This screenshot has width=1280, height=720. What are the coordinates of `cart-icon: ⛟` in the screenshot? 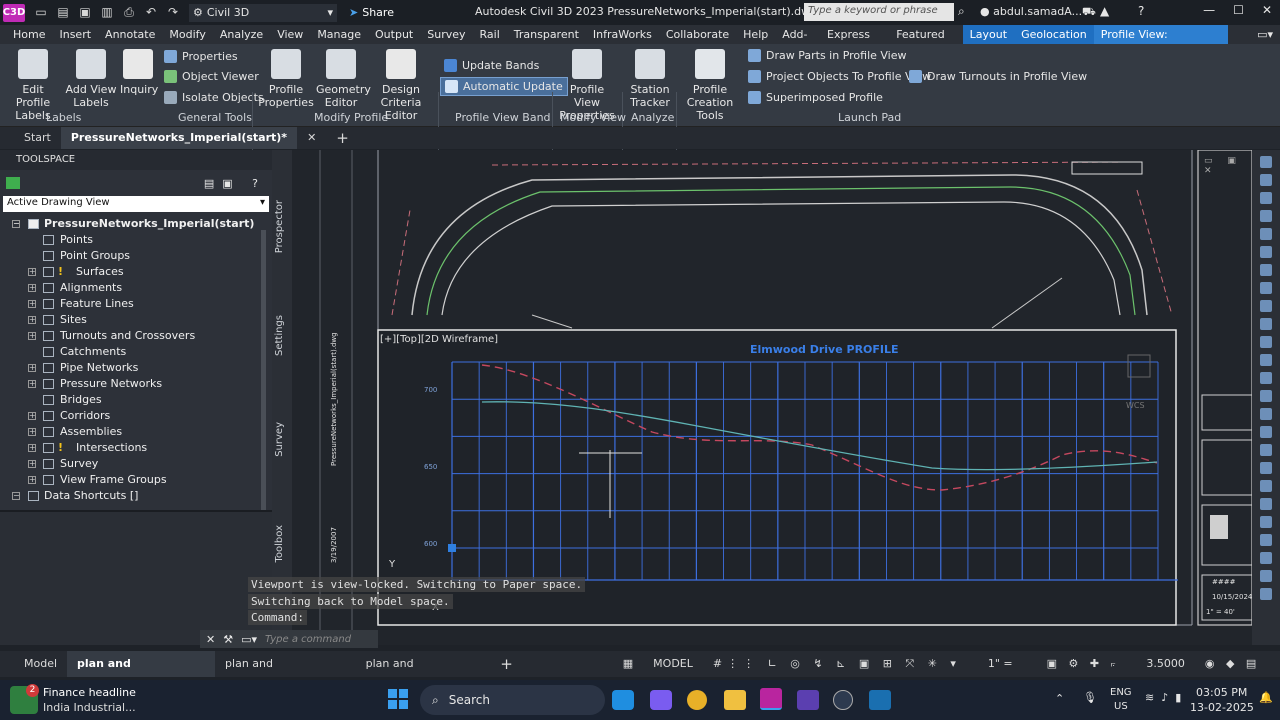 It's located at (1089, 12).